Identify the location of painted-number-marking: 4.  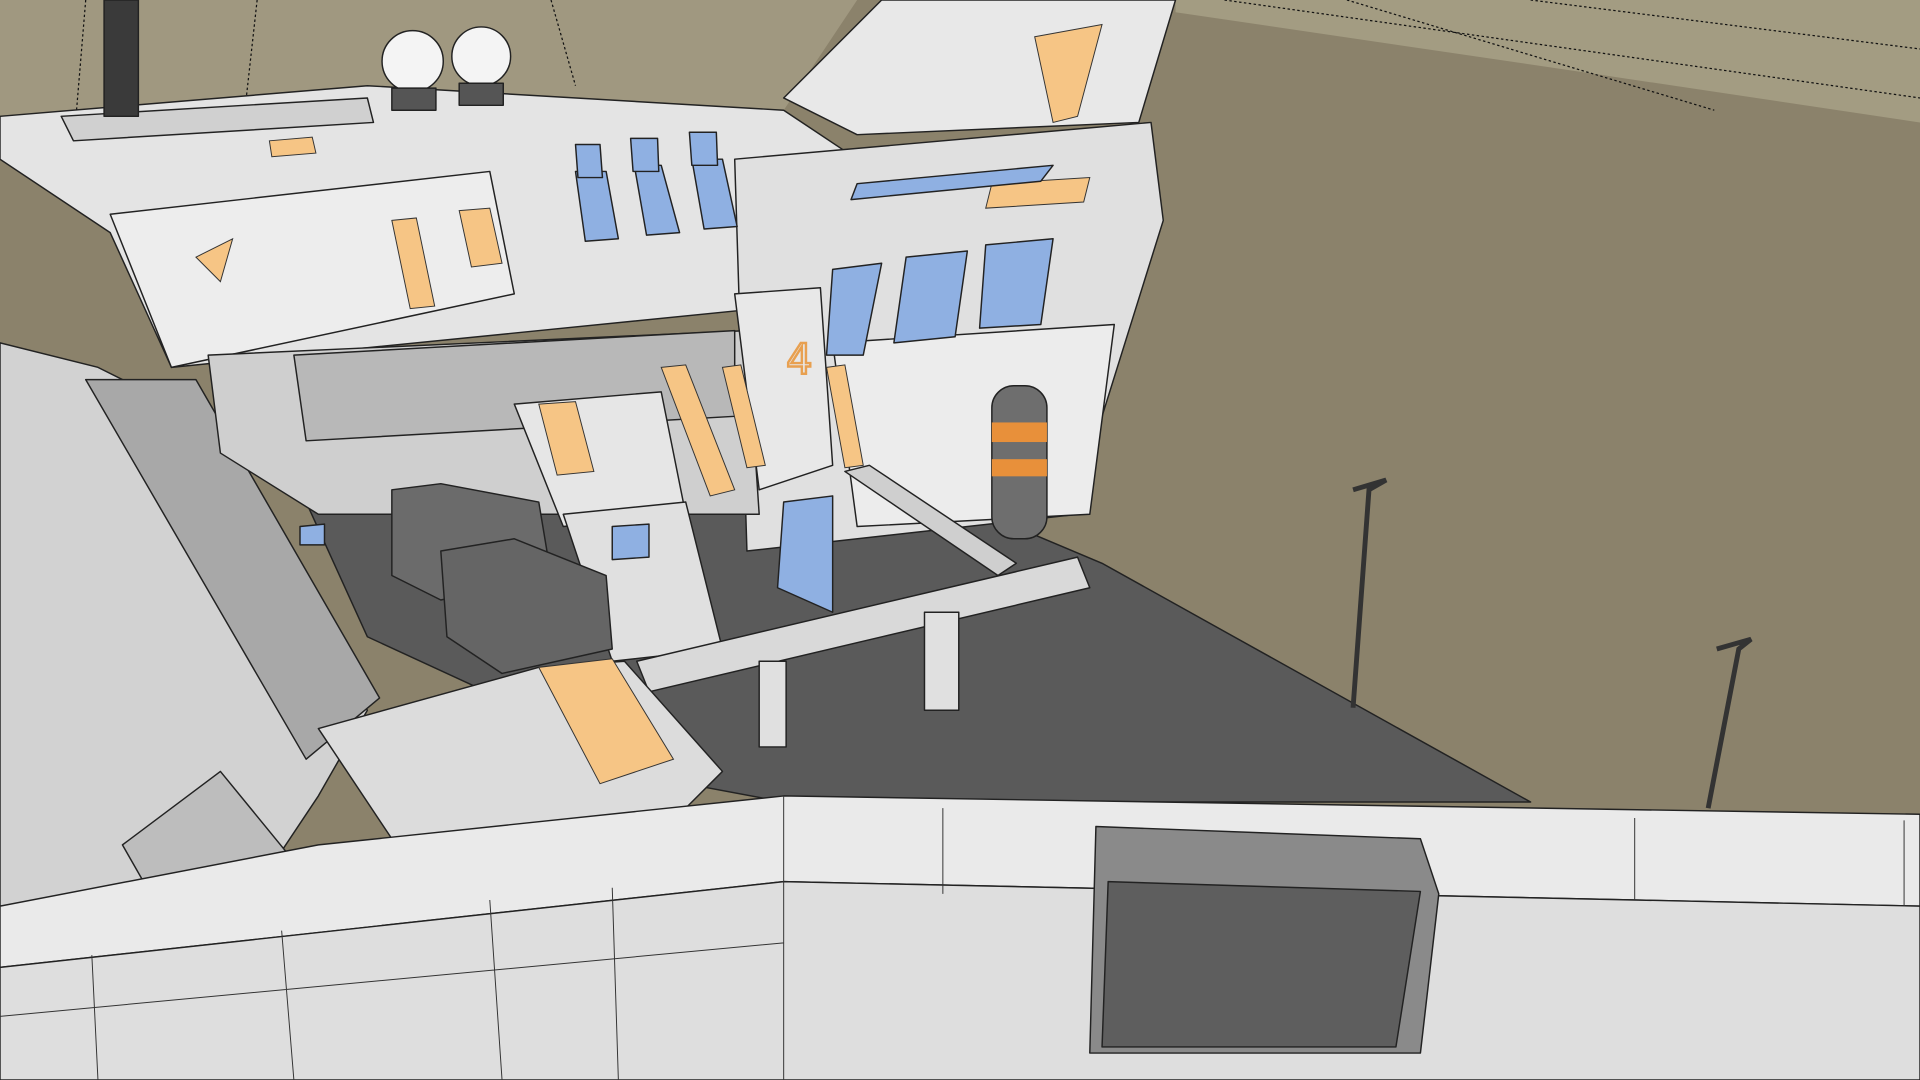
(799, 358).